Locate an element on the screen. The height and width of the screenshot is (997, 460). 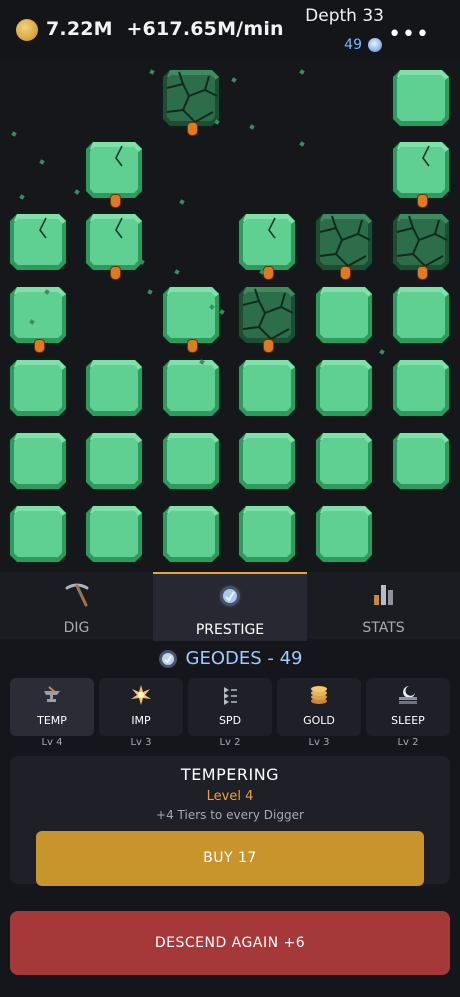
tab-stats-label: STATS is located at coordinates (383, 628).